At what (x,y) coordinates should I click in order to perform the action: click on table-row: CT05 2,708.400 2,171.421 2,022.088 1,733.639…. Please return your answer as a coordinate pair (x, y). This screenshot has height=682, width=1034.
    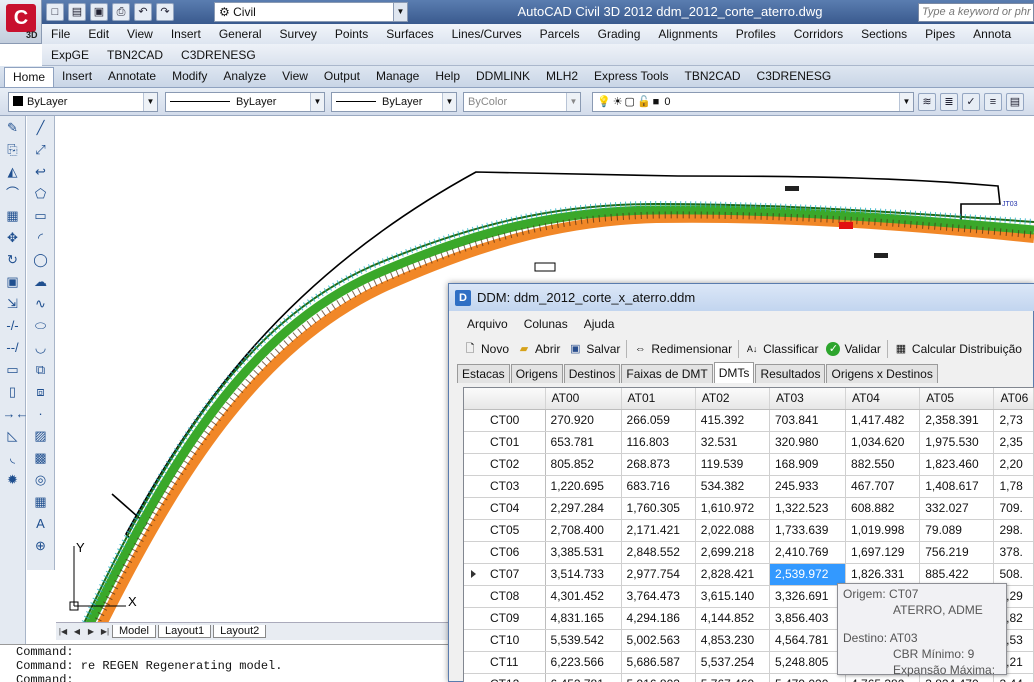
    Looking at the image, I should click on (749, 530).